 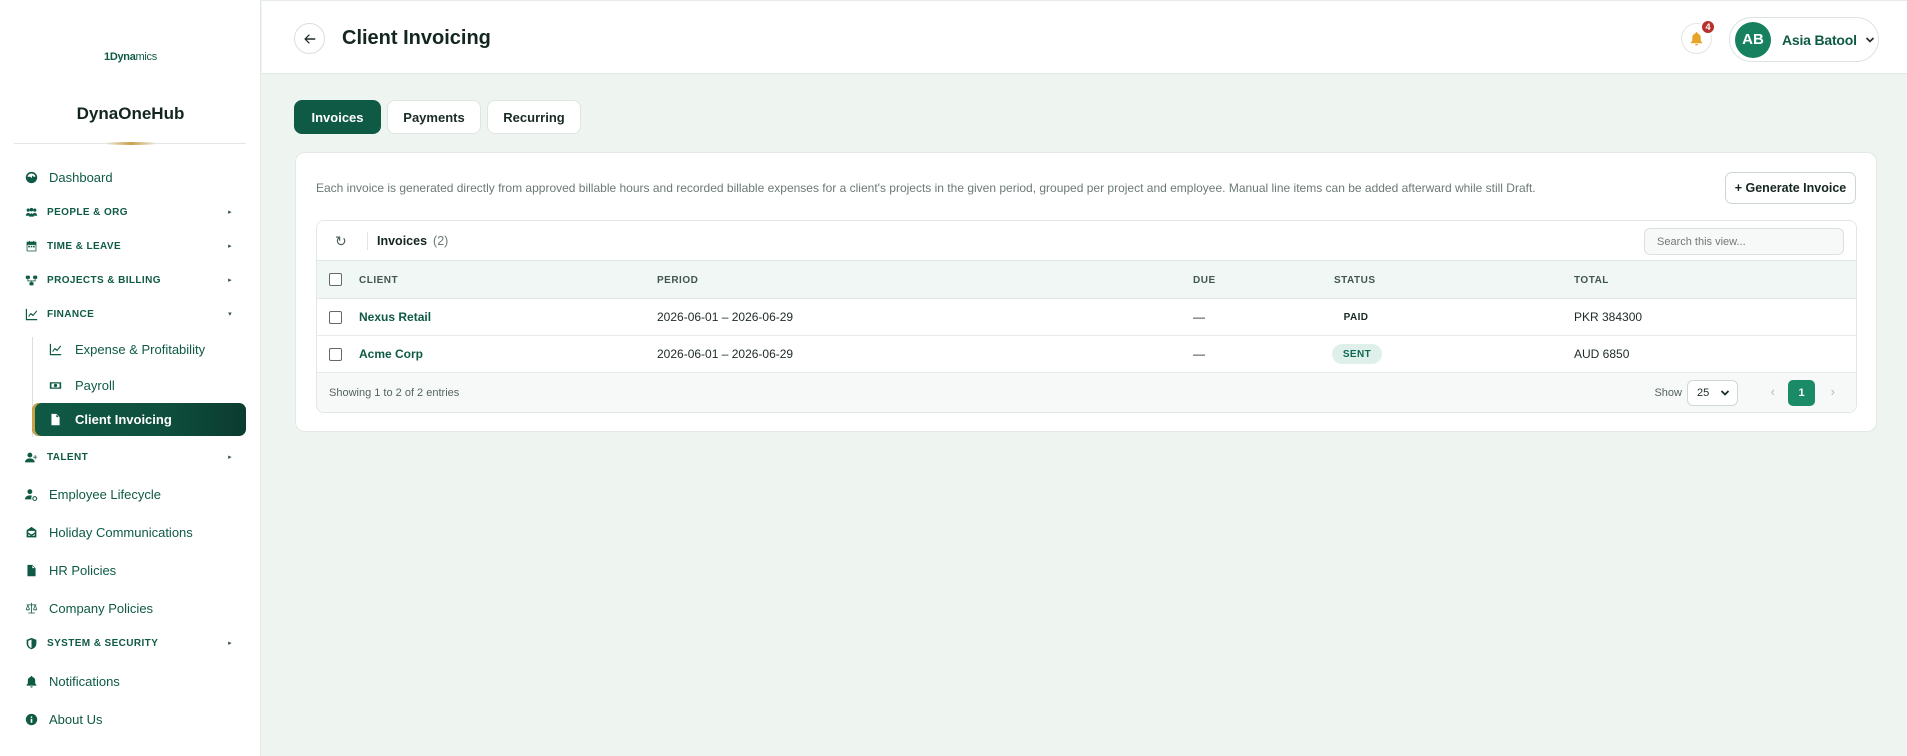 What do you see at coordinates (1790, 188) in the screenshot?
I see `generate-invoice-button: + Generate Invoice` at bounding box center [1790, 188].